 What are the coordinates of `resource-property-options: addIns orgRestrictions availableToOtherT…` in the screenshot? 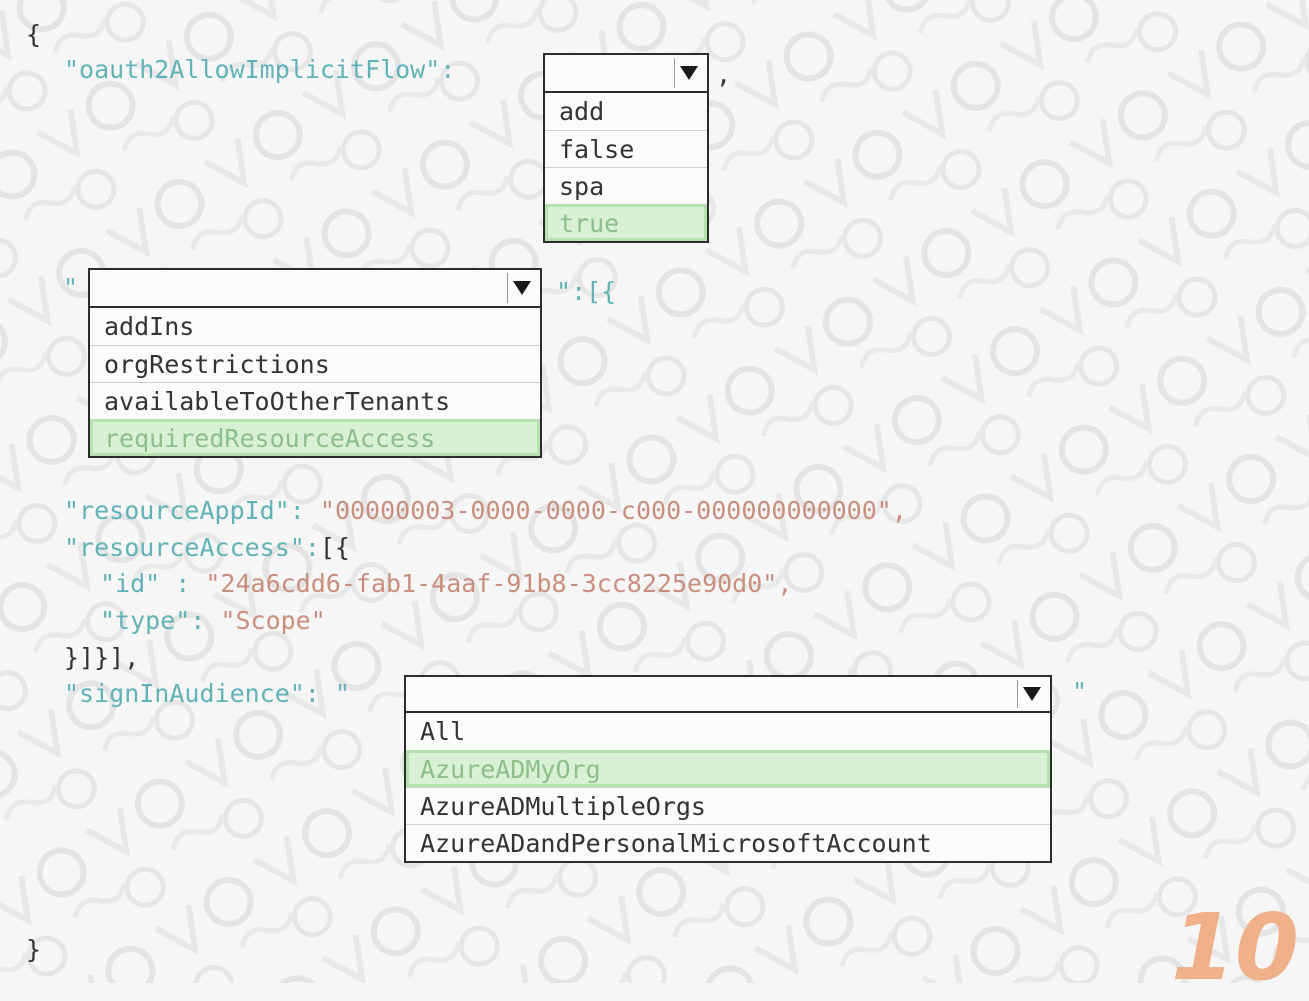 It's located at (315, 383).